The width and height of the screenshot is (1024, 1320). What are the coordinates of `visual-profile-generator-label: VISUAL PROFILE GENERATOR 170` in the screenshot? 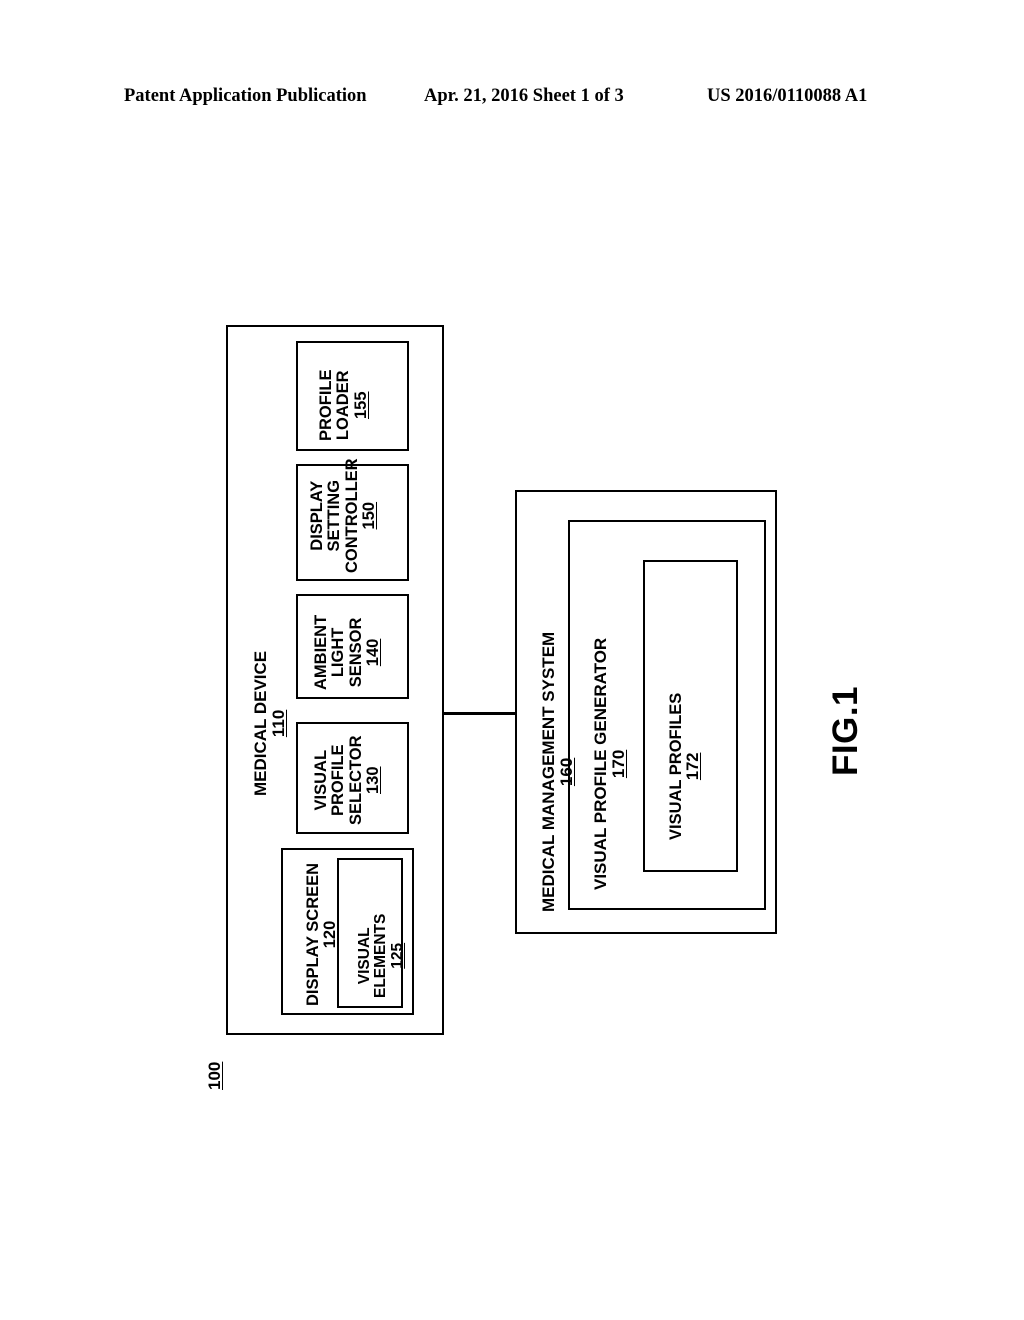 It's located at (610, 763).